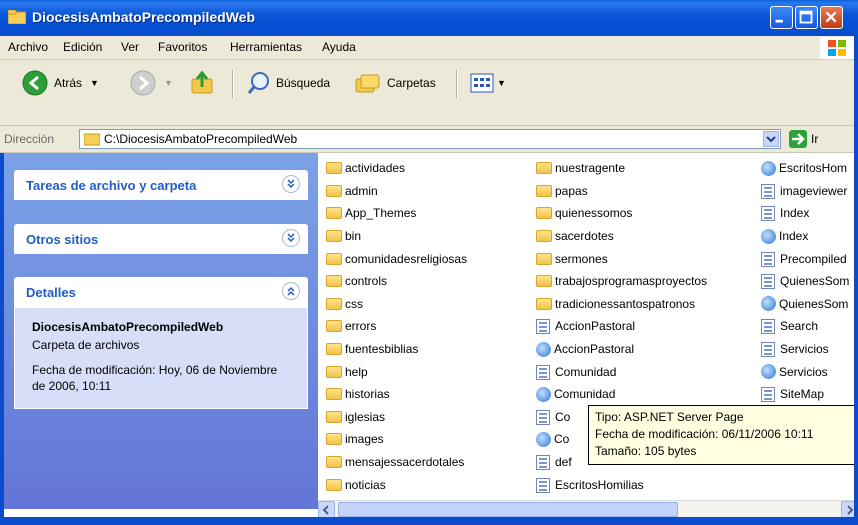  What do you see at coordinates (353, 236) in the screenshot?
I see `file-name: bin` at bounding box center [353, 236].